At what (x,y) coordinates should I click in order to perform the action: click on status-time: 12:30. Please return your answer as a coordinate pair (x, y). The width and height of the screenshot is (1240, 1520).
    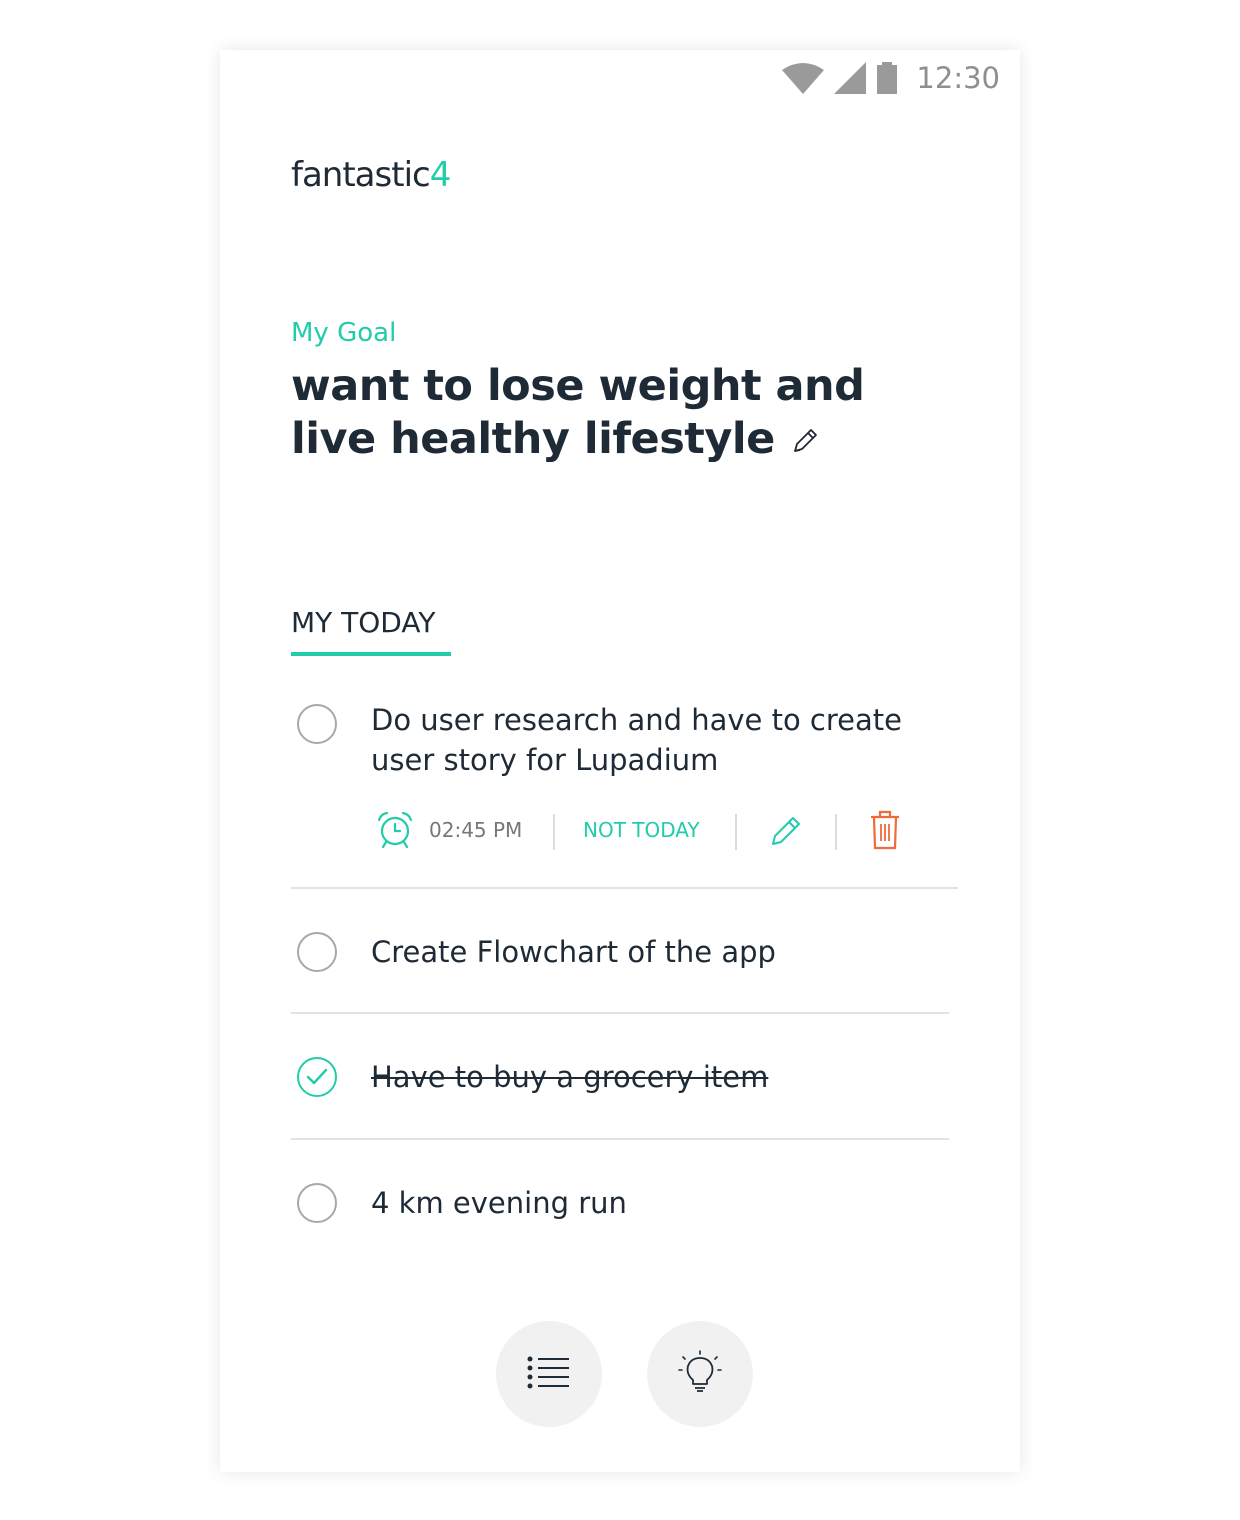
    Looking at the image, I should click on (958, 78).